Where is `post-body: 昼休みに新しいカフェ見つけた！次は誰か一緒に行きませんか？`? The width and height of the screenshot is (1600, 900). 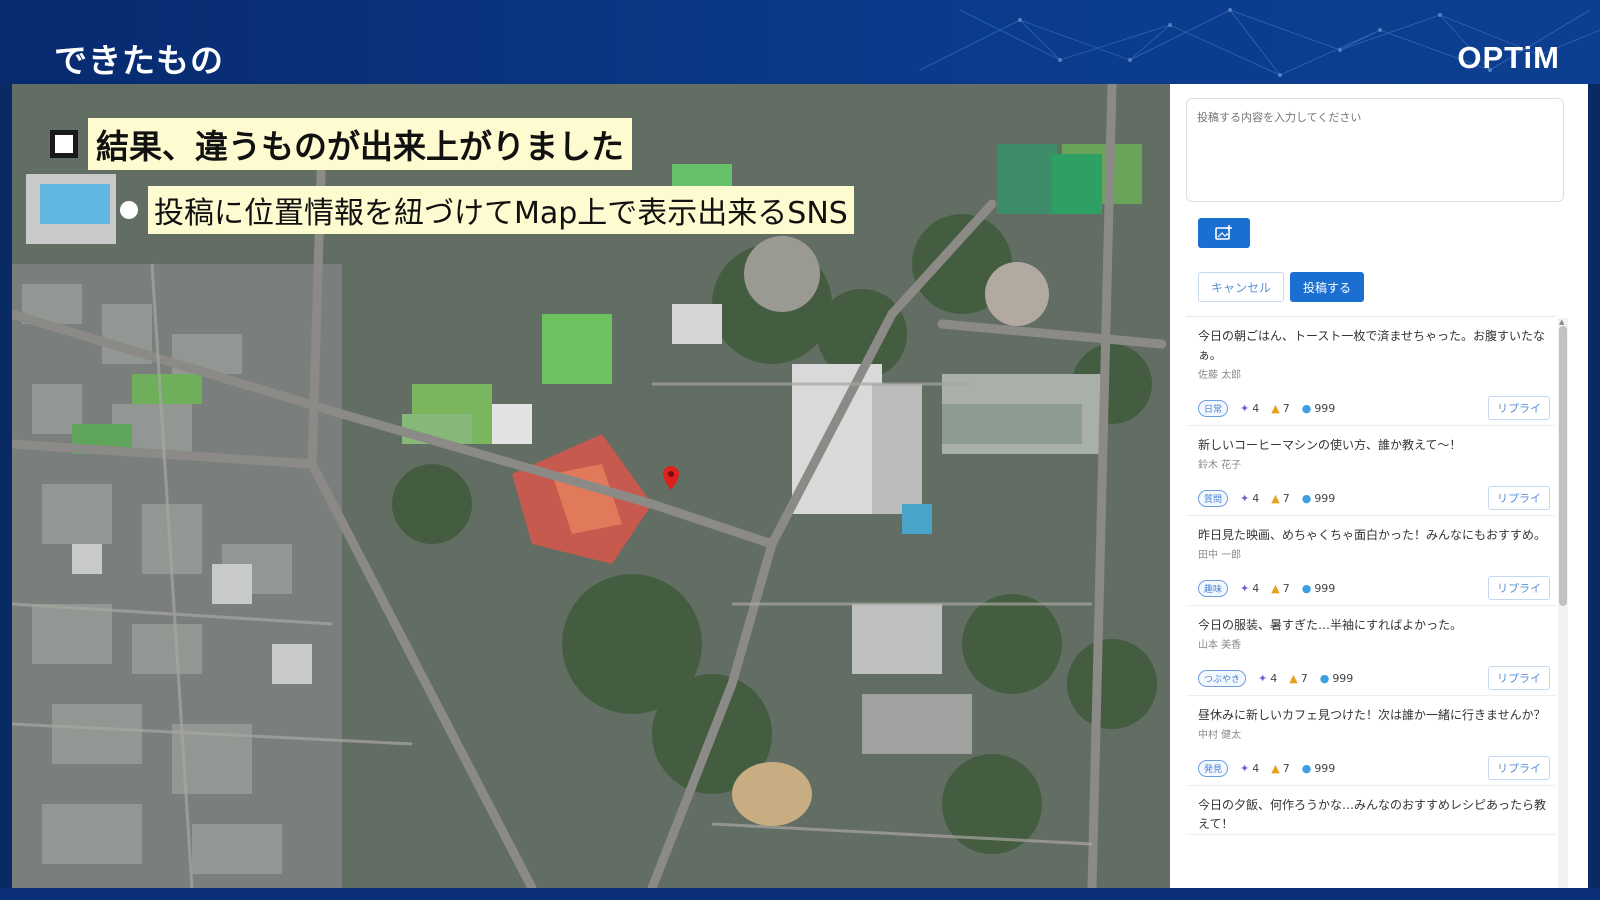
post-body: 昼休みに新しいカフェ見つけた！次は誰か一緒に行きませんか？ is located at coordinates (1372, 715).